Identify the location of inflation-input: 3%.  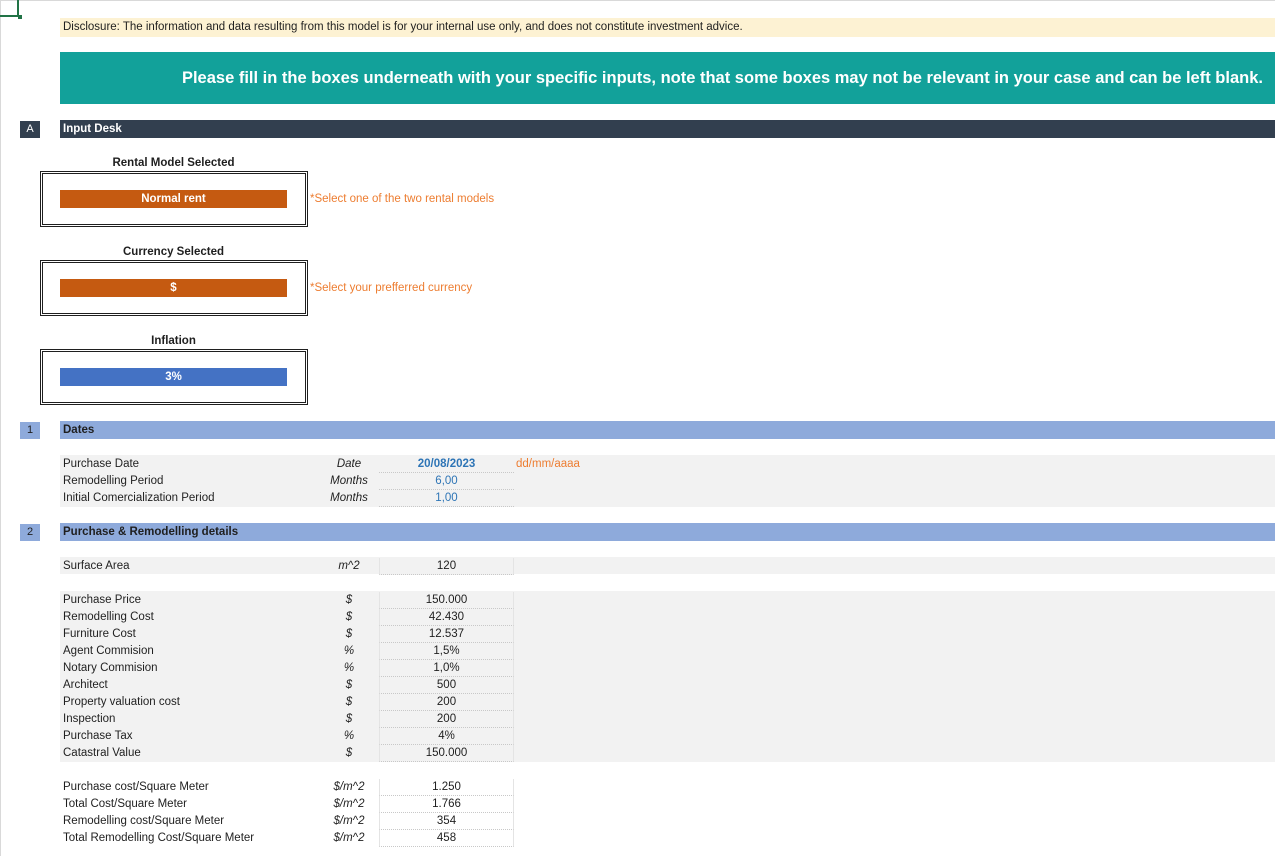
(173, 377).